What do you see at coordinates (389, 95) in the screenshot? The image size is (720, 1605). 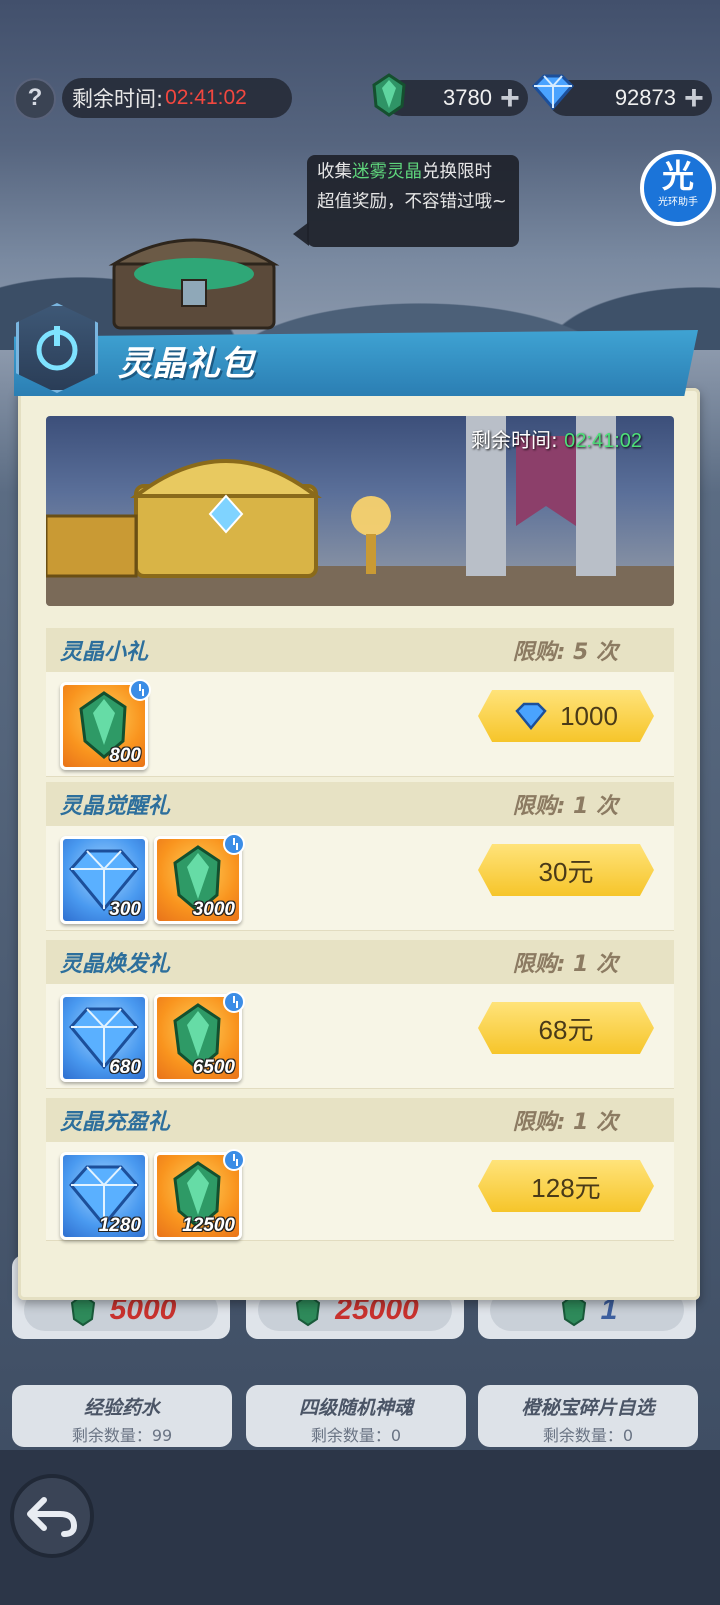 I see `crystal-icon` at bounding box center [389, 95].